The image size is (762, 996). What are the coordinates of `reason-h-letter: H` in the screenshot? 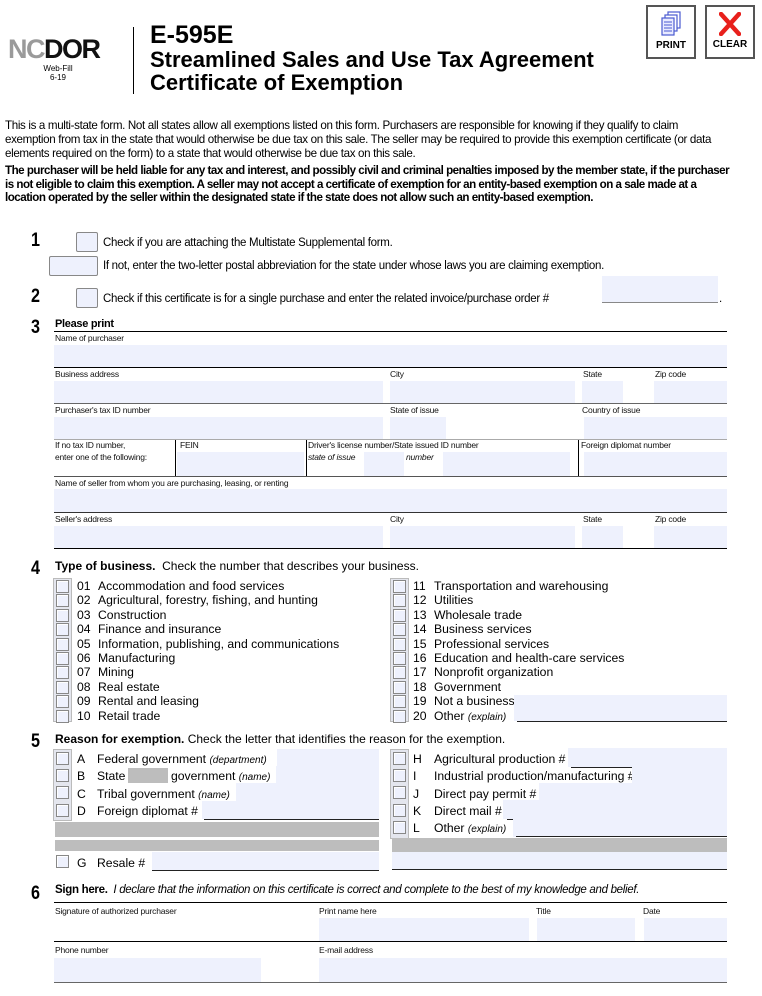 It's located at (417, 759).